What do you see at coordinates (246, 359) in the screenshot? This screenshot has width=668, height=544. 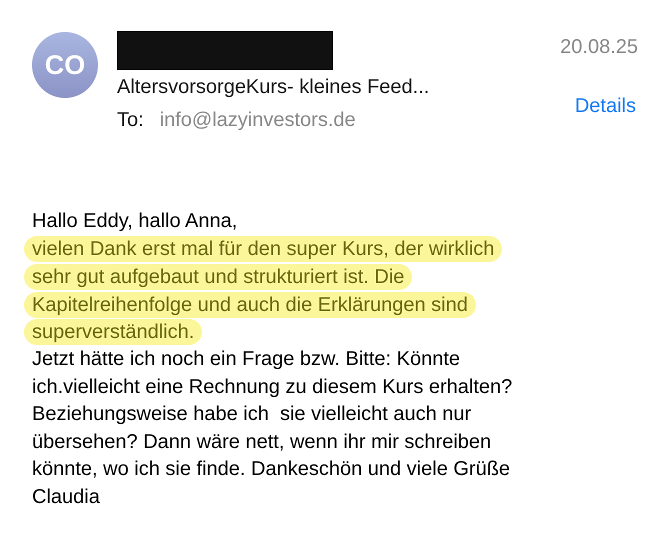 I see `body-text: Jetzt hätte ich noch ein Frage bzw. Bitte: Könnte` at bounding box center [246, 359].